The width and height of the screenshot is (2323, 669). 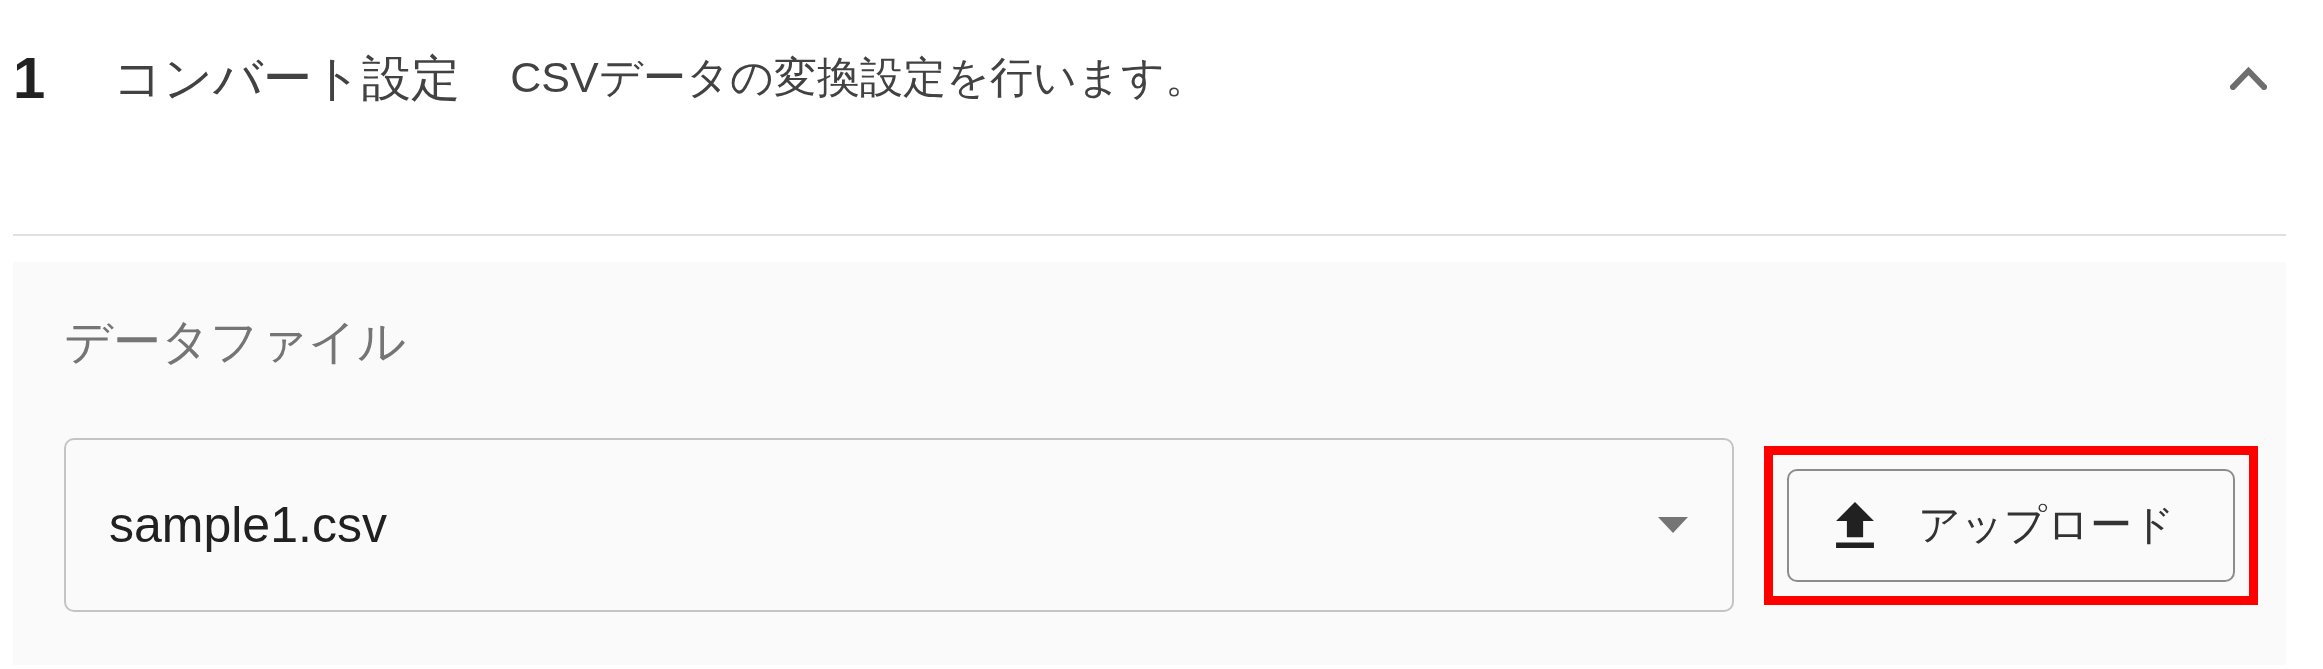 What do you see at coordinates (287, 78) in the screenshot?
I see `section-title: コンバート設定` at bounding box center [287, 78].